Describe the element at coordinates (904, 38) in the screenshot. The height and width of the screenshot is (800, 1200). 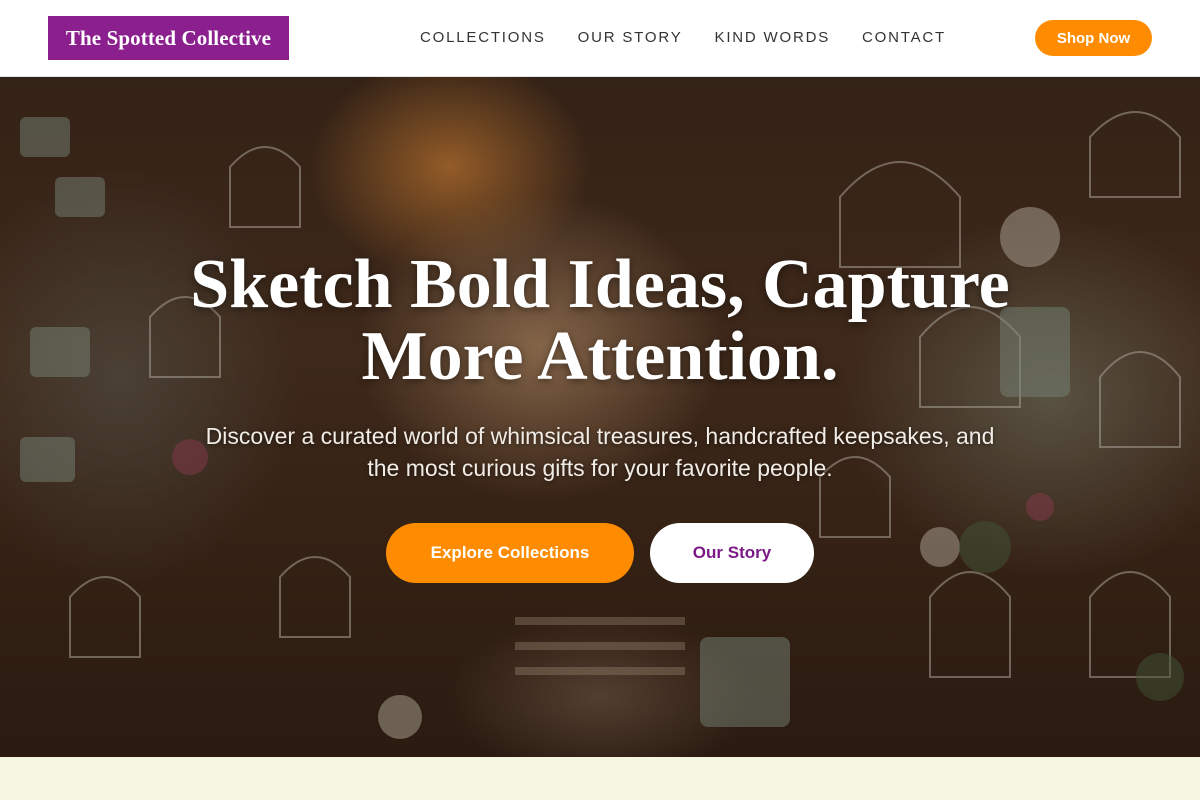
I see `nav-link-contact: CONTACT` at that location.